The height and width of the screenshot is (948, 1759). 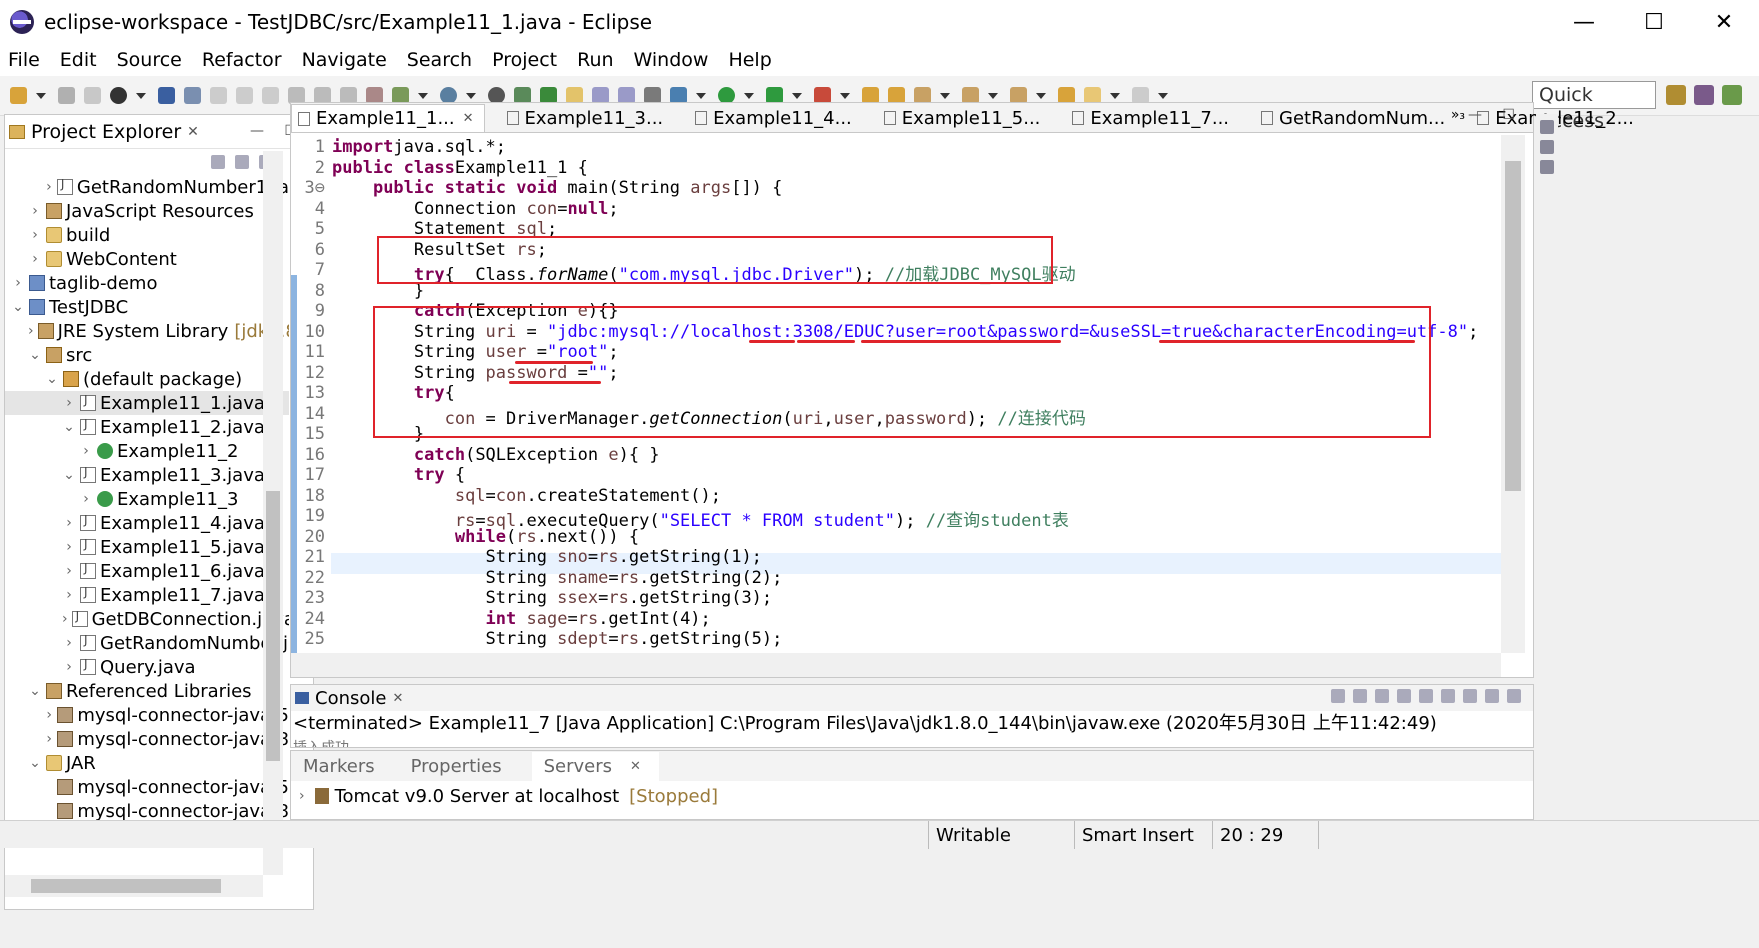 I want to click on search-dropdown-icon, so click(x=945, y=95).